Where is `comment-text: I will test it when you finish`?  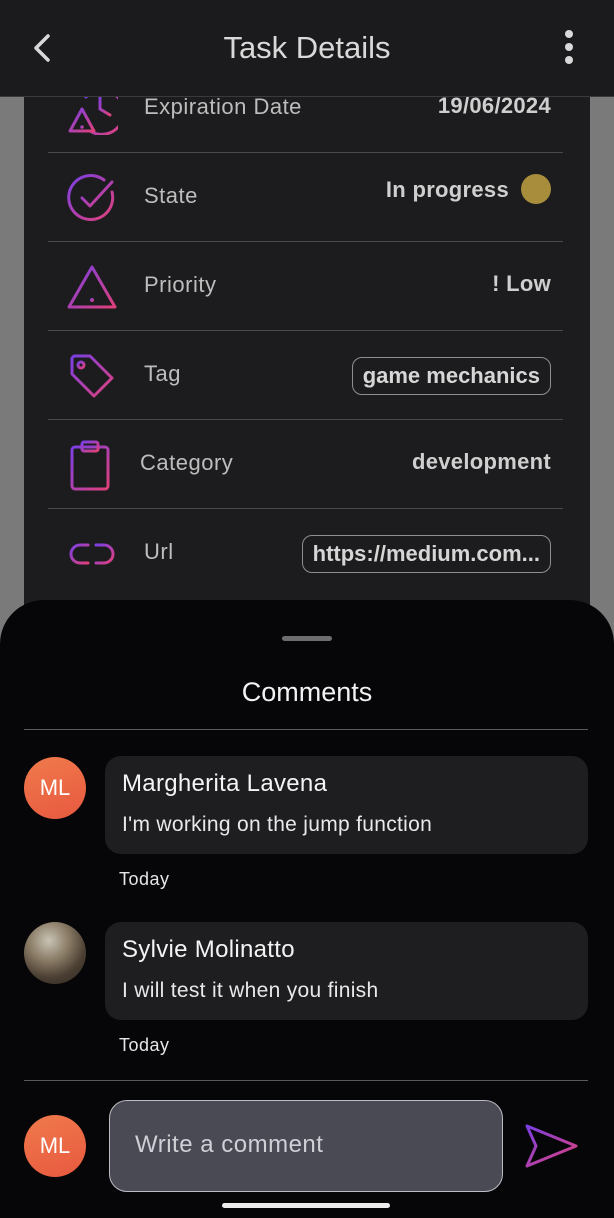 comment-text: I will test it when you finish is located at coordinates (250, 990).